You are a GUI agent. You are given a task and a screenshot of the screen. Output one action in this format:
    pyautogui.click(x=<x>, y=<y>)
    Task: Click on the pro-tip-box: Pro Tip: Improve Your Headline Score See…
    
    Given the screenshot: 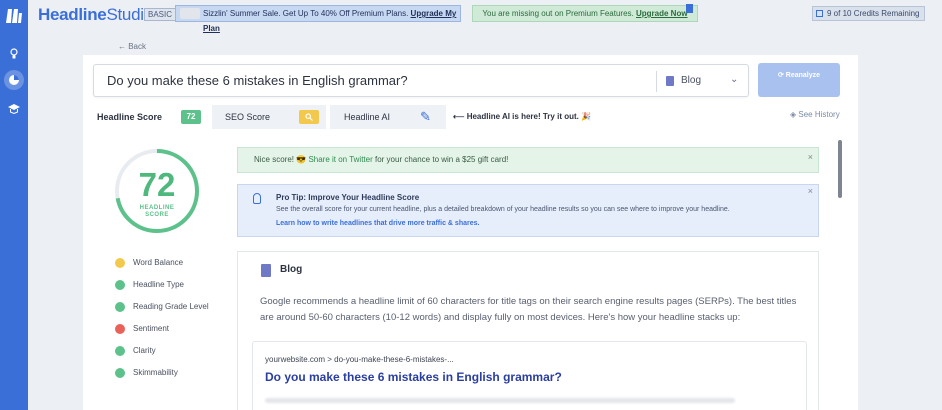 What is the action you would take?
    pyautogui.click(x=528, y=210)
    